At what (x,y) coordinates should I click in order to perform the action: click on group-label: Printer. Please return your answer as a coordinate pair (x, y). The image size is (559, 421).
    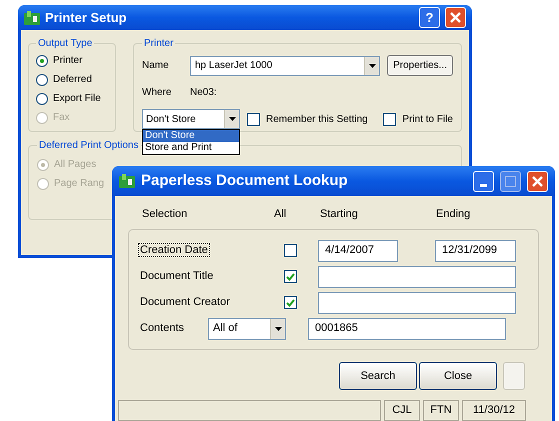
    Looking at the image, I should click on (158, 44).